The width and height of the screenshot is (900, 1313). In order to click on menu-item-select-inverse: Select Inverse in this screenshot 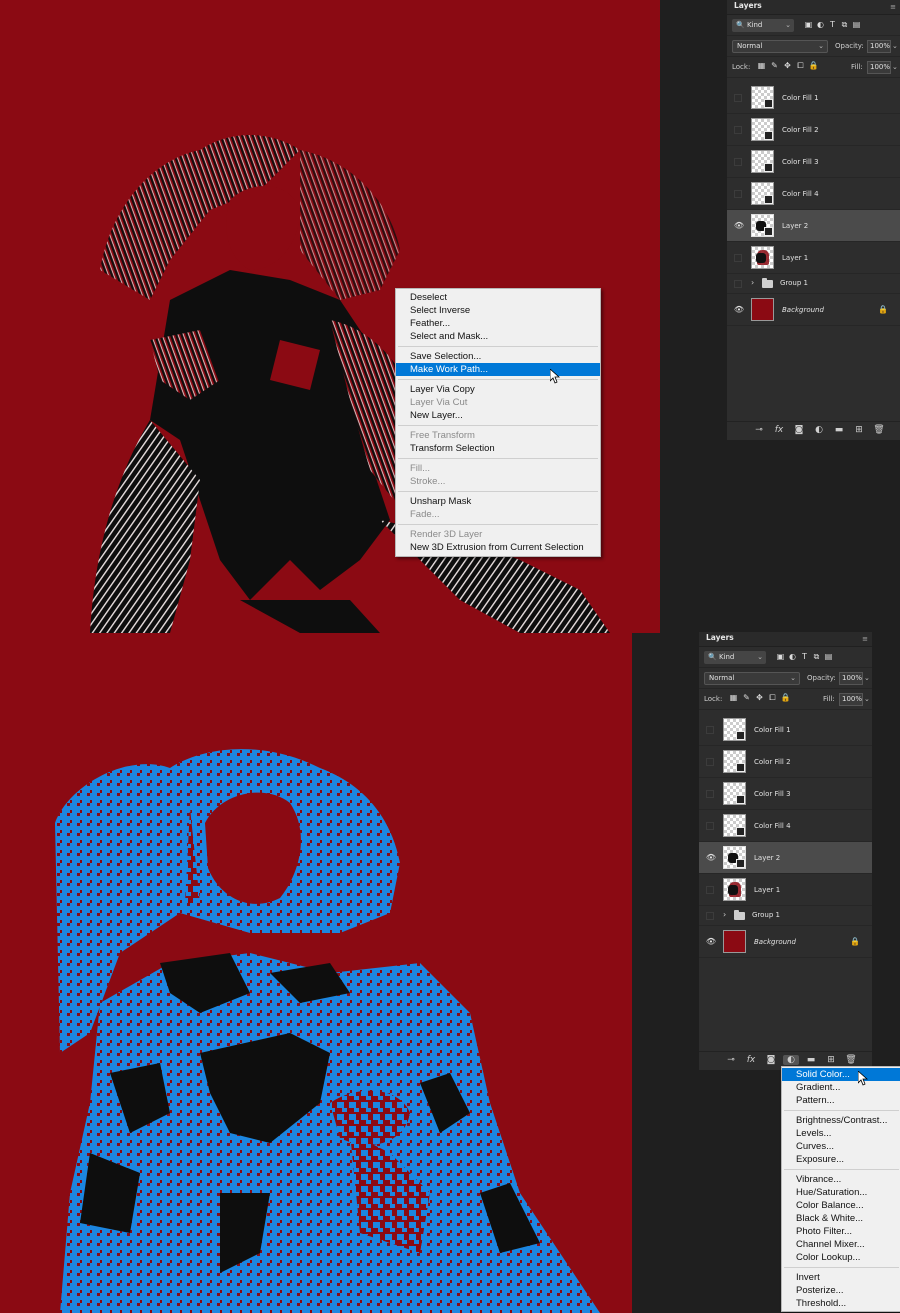, I will do `click(498, 310)`.